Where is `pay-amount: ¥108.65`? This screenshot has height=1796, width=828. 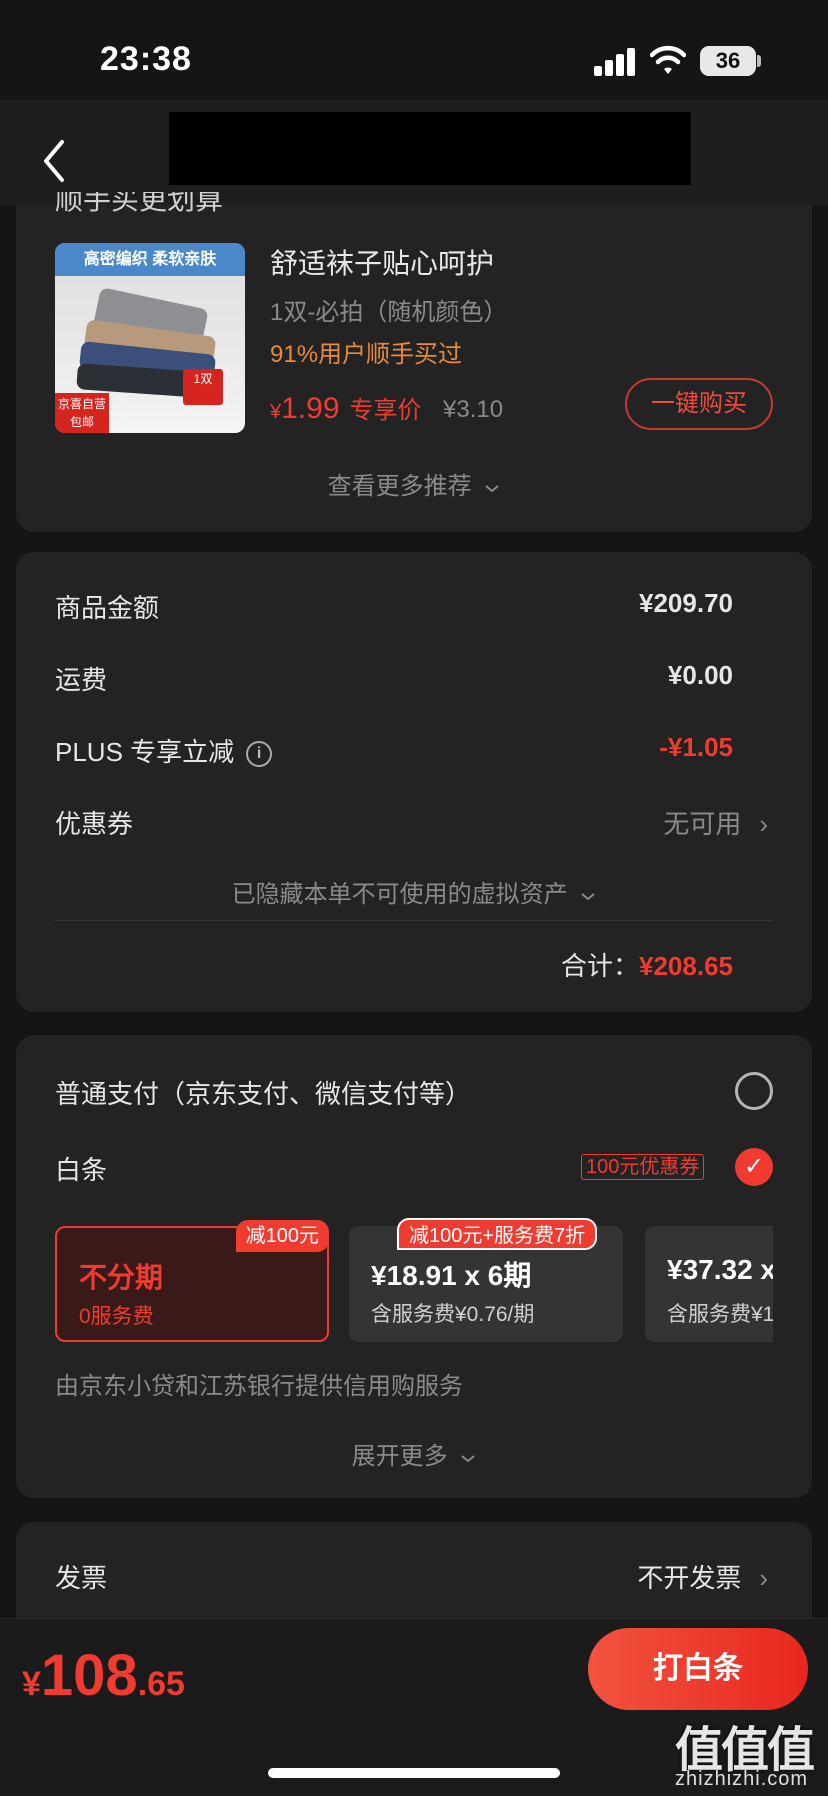 pay-amount: ¥108.65 is located at coordinates (103, 1675).